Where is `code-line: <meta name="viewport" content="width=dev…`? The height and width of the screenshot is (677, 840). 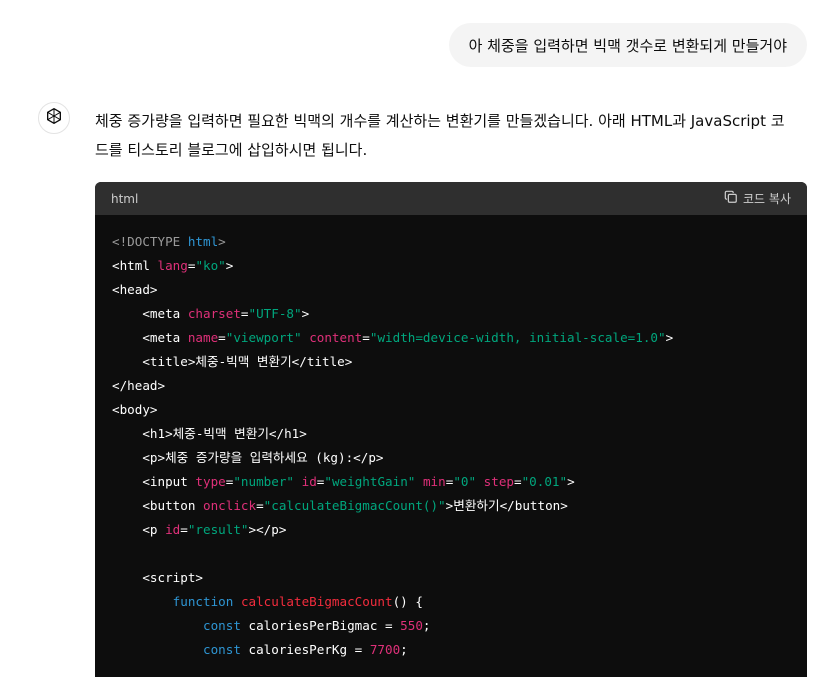
code-line: <meta name="viewport" content="width=dev… is located at coordinates (451, 338).